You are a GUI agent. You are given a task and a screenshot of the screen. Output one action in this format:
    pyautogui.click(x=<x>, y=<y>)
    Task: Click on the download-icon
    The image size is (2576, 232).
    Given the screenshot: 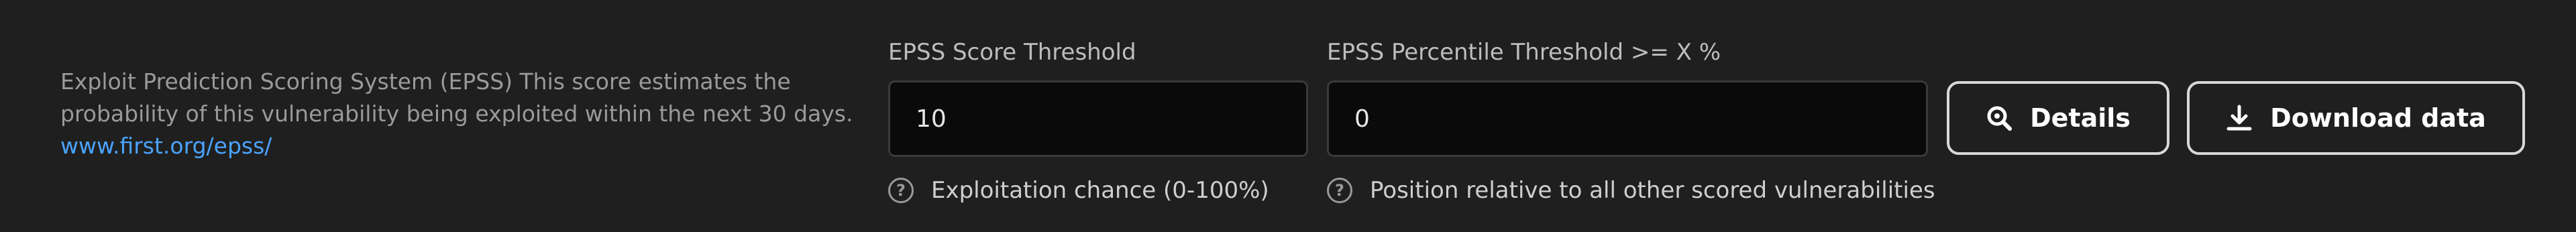 What is the action you would take?
    pyautogui.click(x=2239, y=118)
    